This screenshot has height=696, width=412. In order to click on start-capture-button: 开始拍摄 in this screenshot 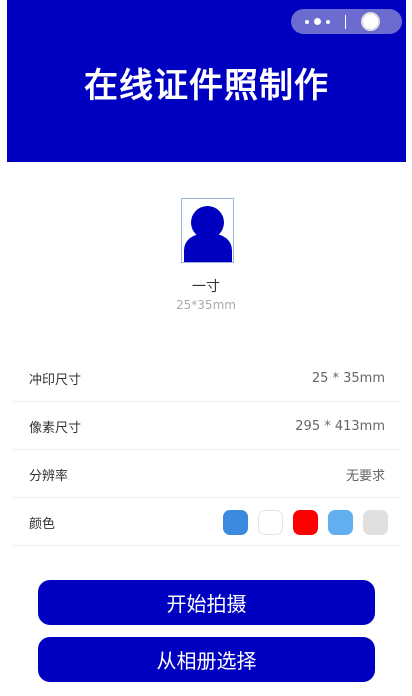, I will do `click(206, 602)`.